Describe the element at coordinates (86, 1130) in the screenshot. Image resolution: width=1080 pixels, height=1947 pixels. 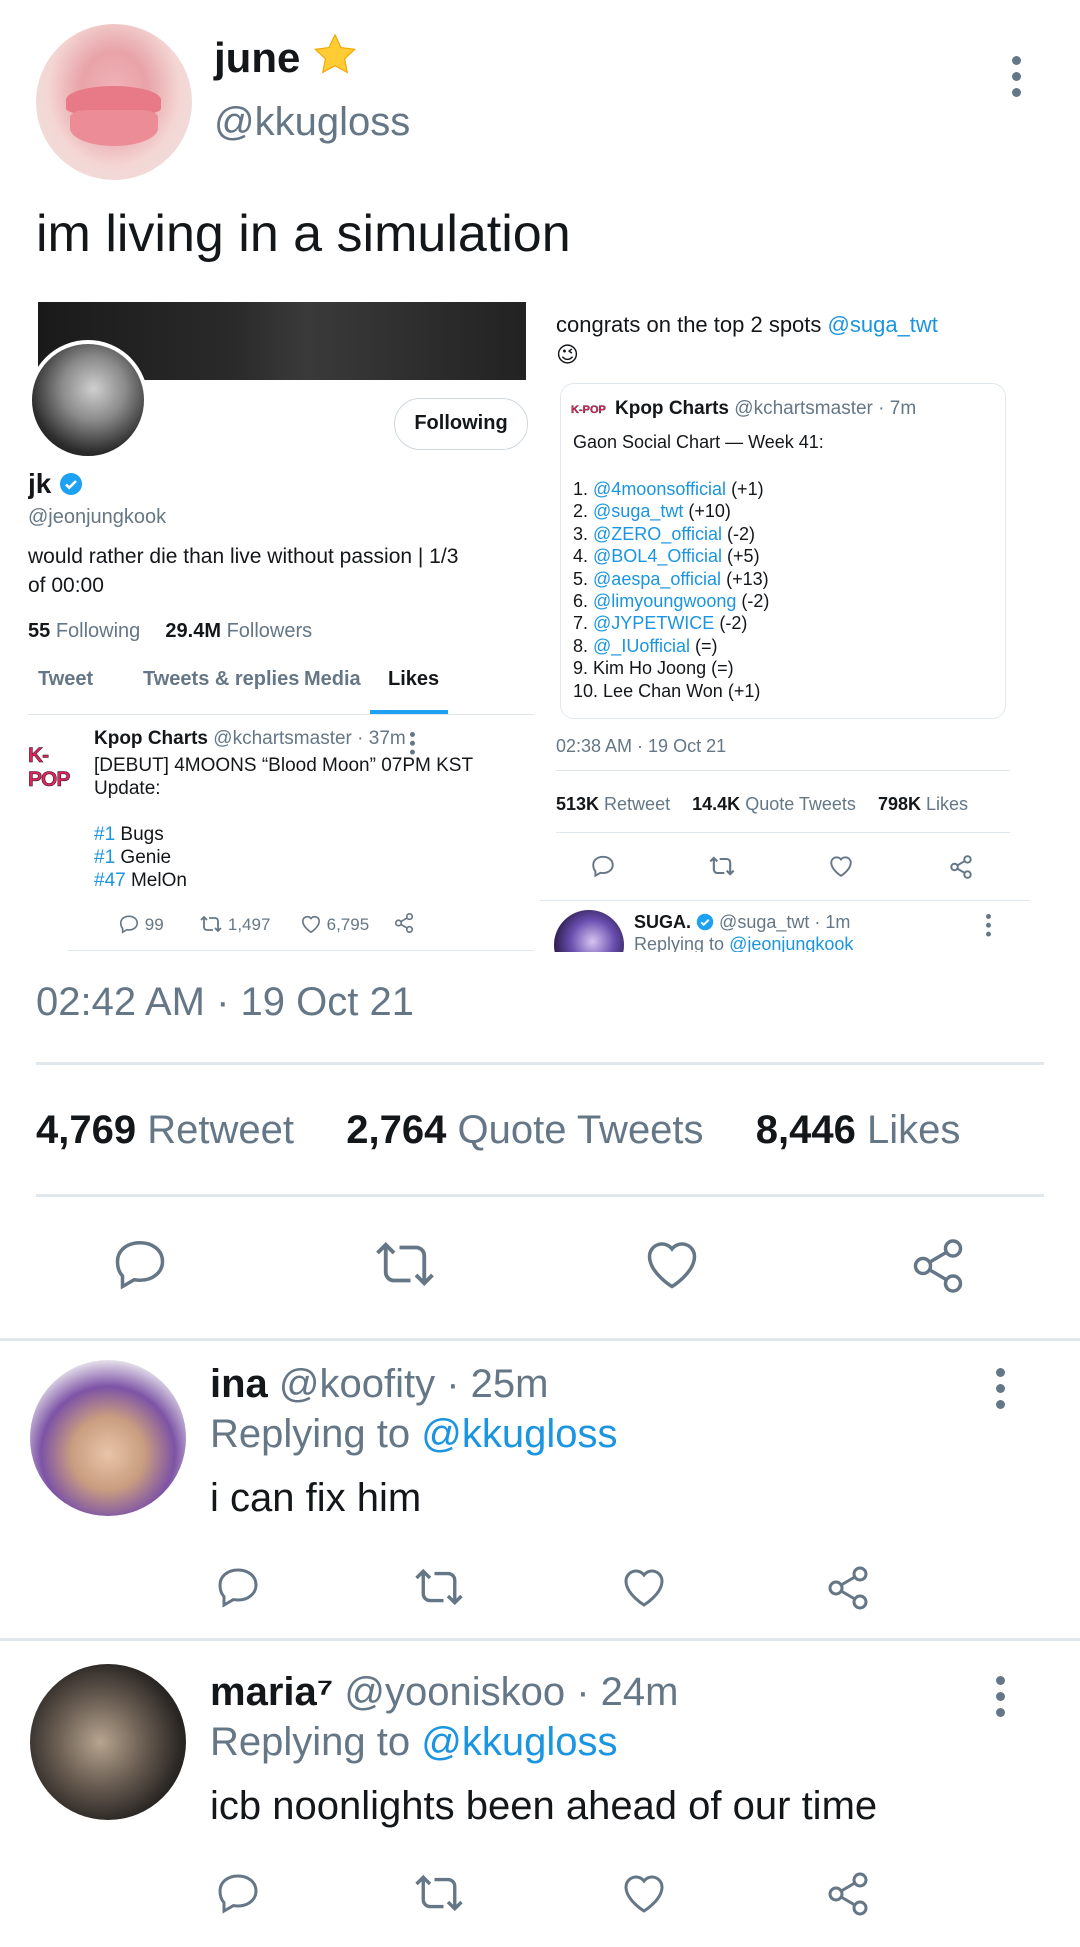
I see `retweet-count: 4,769` at that location.